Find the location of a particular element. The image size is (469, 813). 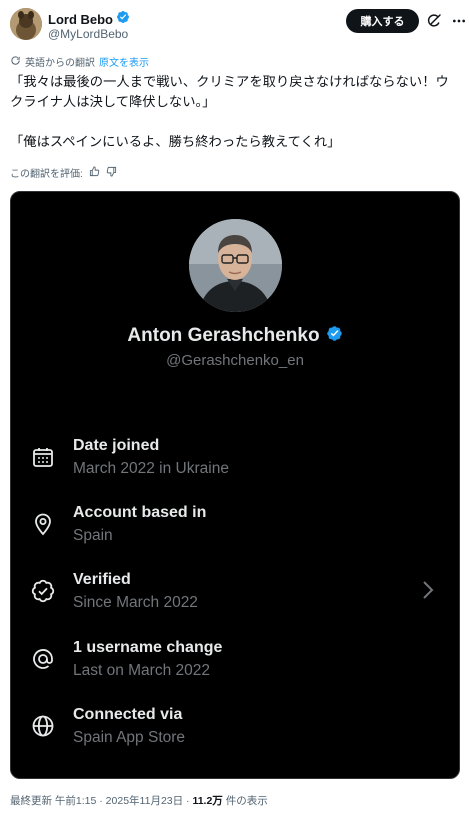

rate-translation-row: この翻訳を評価: is located at coordinates (63, 172).